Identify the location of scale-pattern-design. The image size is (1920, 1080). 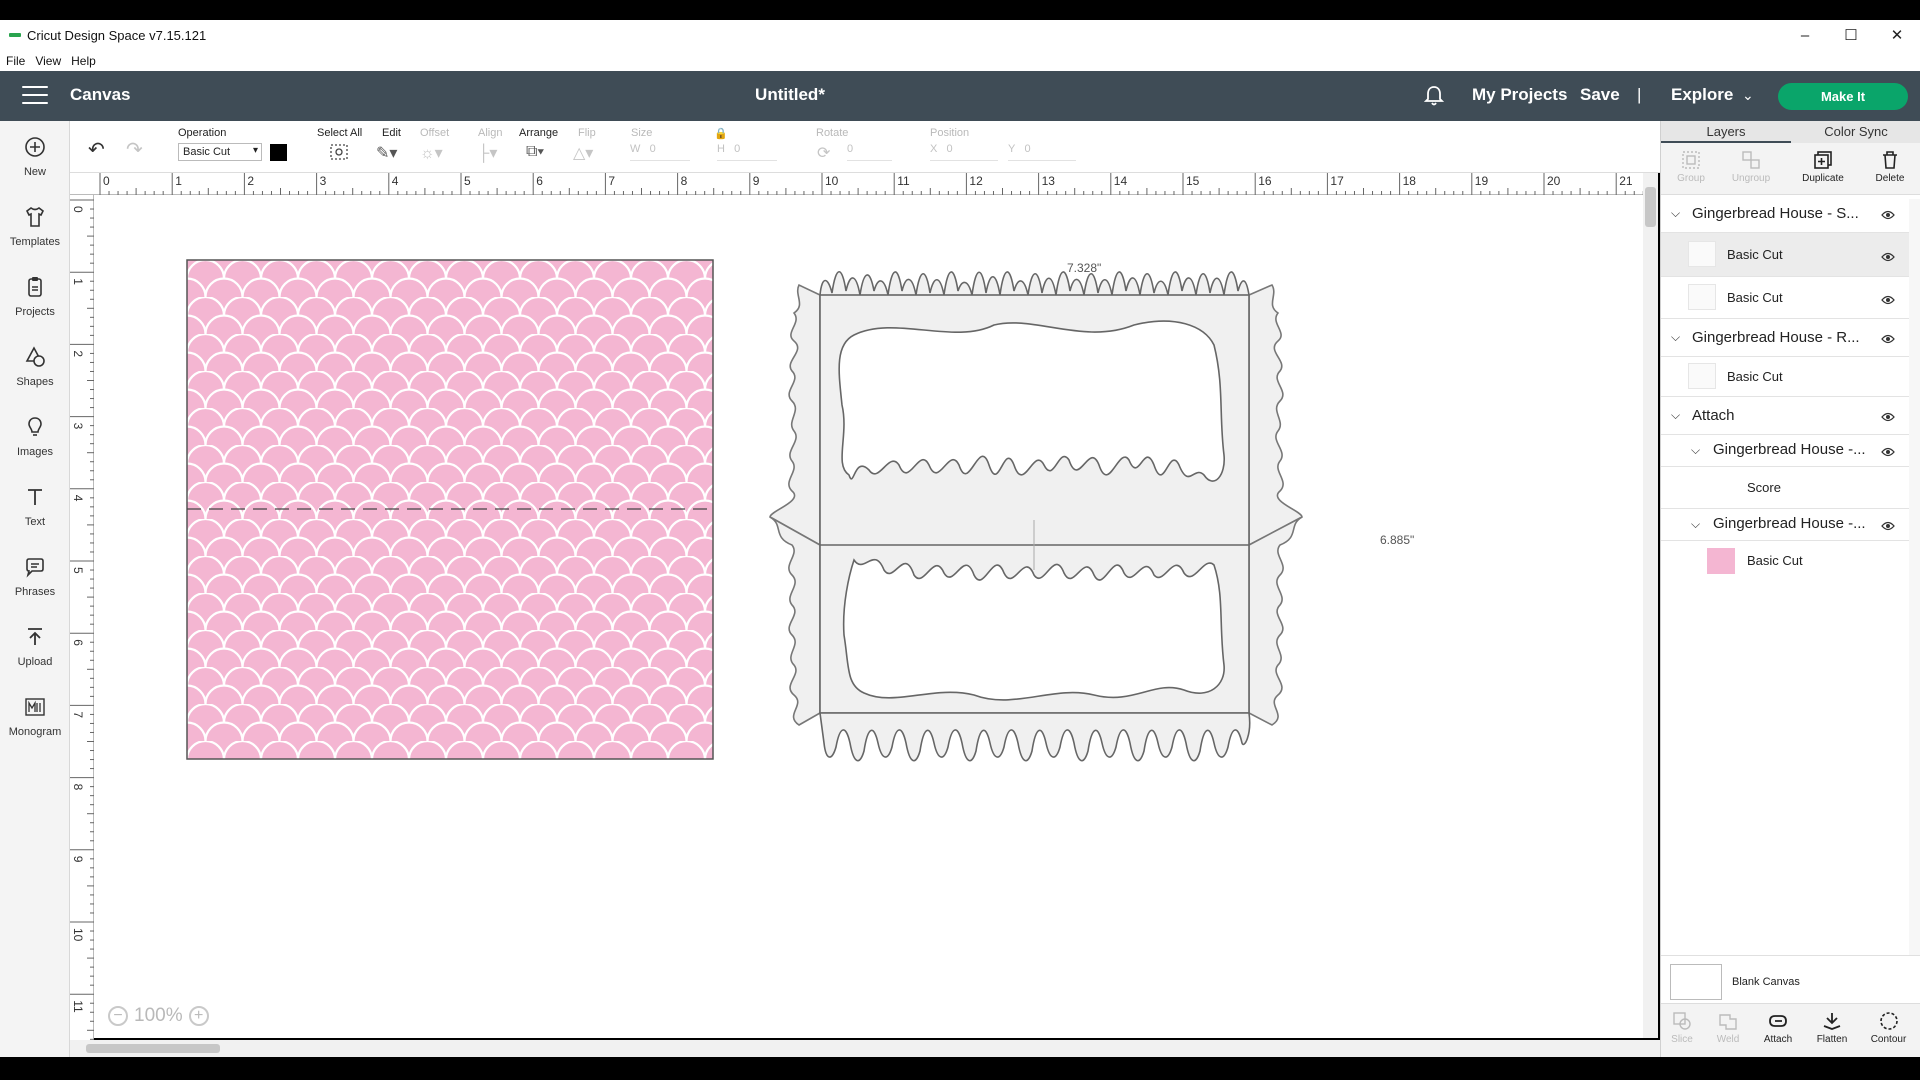
(450, 509).